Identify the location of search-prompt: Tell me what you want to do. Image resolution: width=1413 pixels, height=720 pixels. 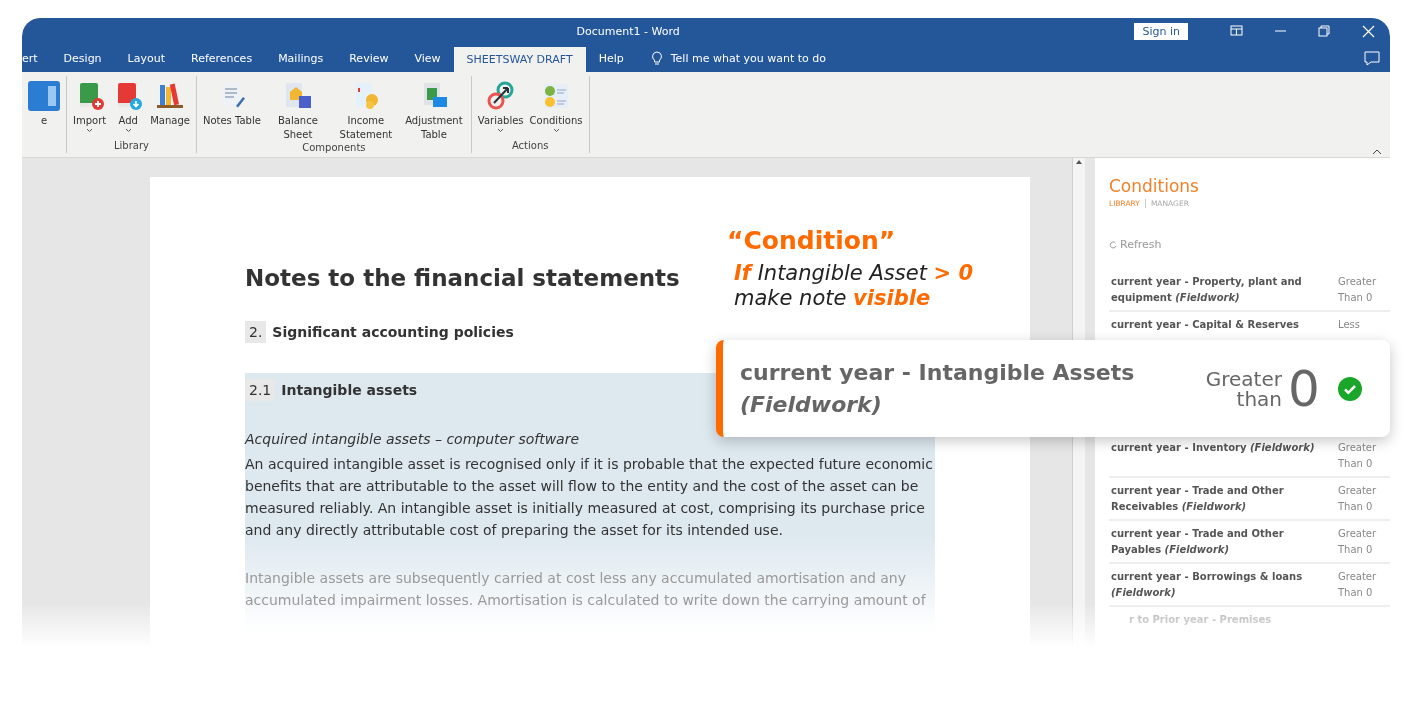
(748, 58).